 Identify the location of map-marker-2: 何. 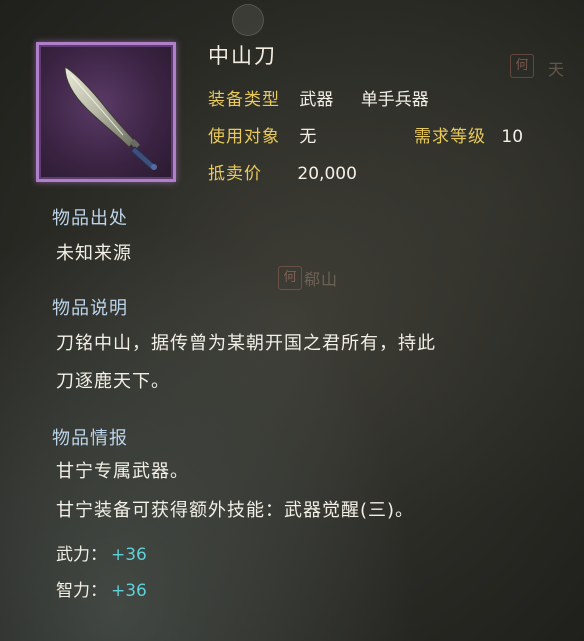
(290, 278).